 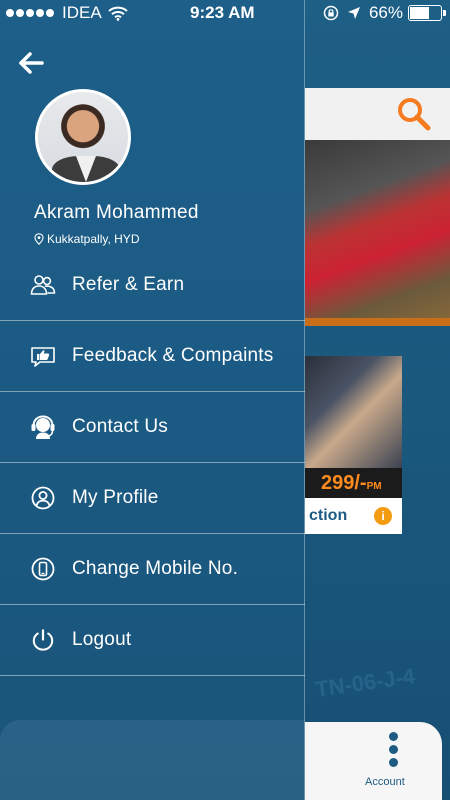 I want to click on menu-item-contact-us: Contact Us, so click(x=152, y=427).